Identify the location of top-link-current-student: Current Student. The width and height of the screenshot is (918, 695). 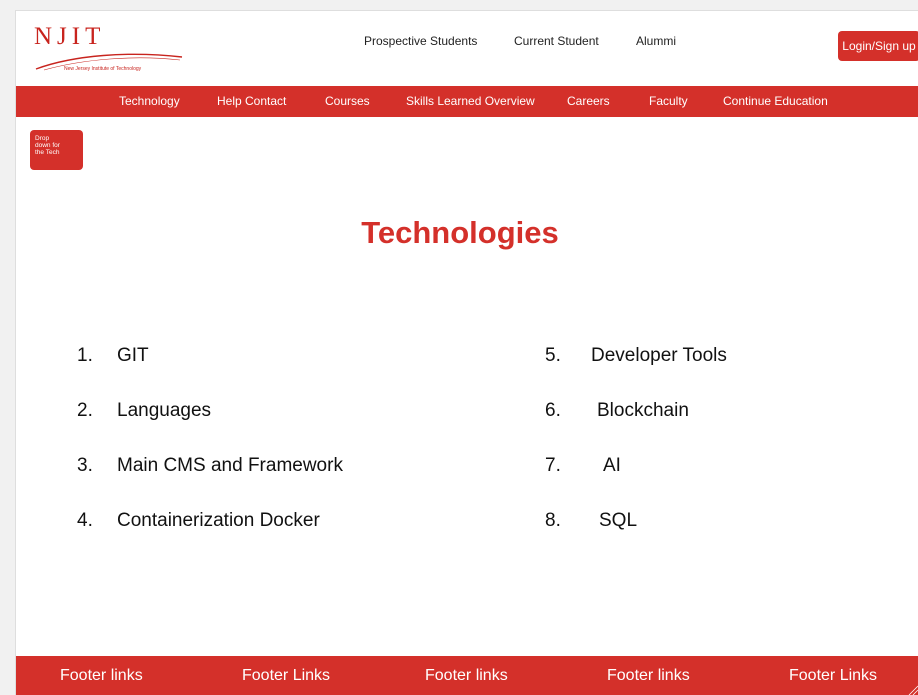
(556, 41).